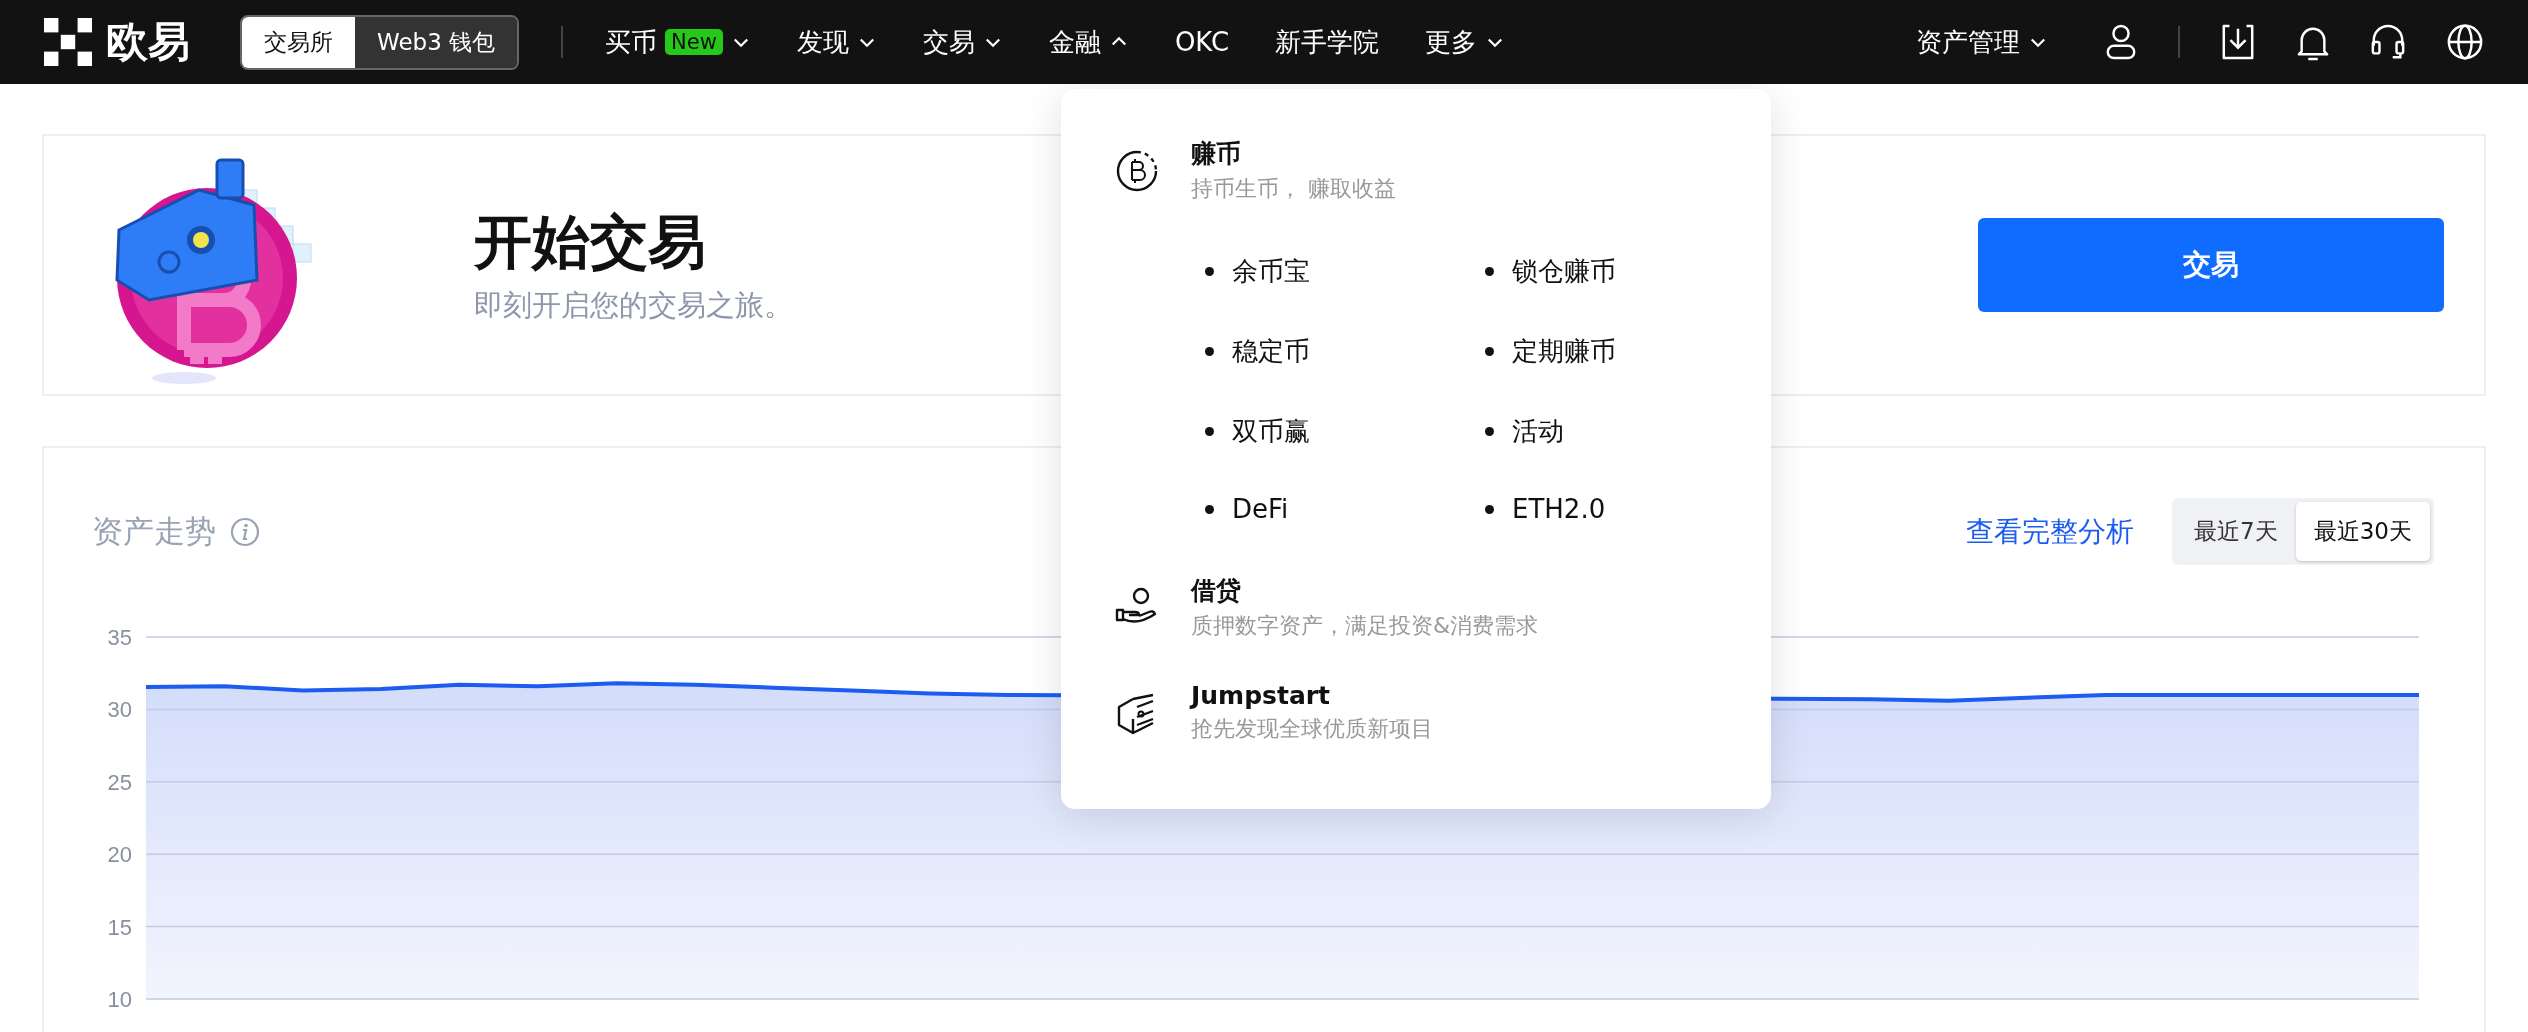  I want to click on trade-button: 交易, so click(2211, 265).